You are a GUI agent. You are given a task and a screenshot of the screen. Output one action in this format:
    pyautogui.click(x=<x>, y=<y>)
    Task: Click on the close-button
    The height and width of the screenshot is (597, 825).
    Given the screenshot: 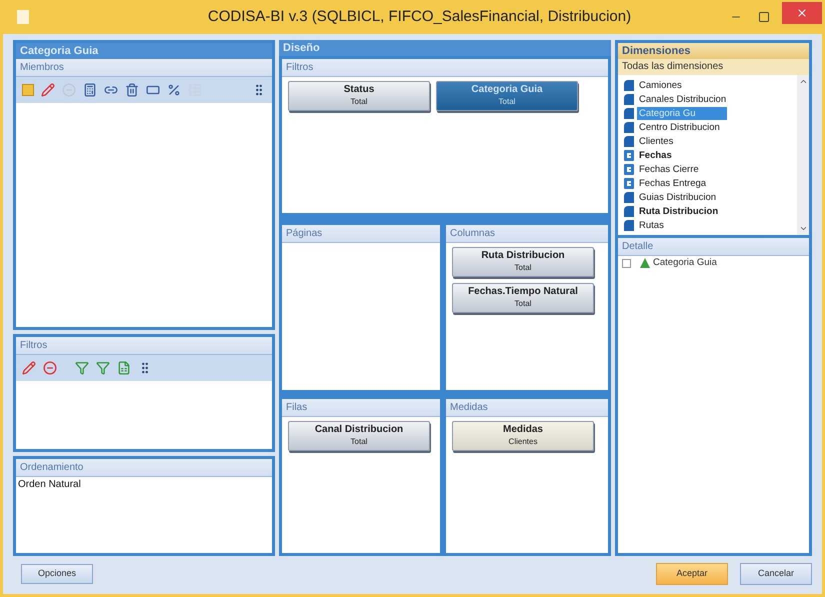 What is the action you would take?
    pyautogui.click(x=802, y=13)
    